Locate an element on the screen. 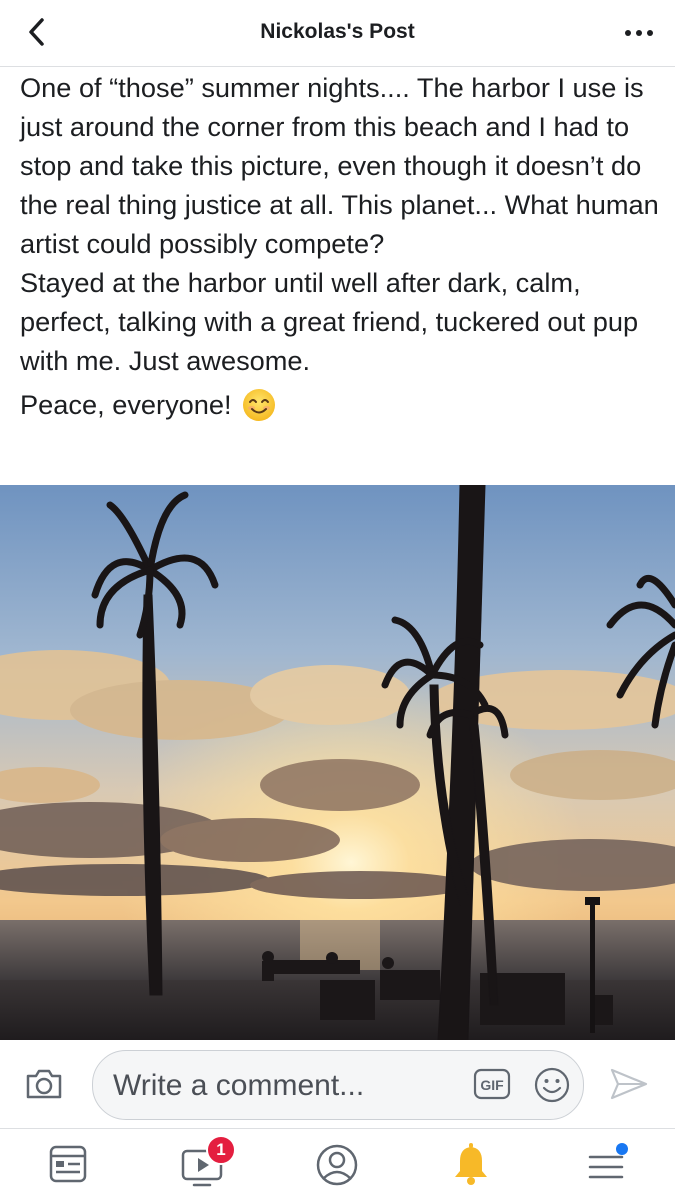 This screenshot has height=1200, width=675. bottom-nav: 1 is located at coordinates (337, 1164).